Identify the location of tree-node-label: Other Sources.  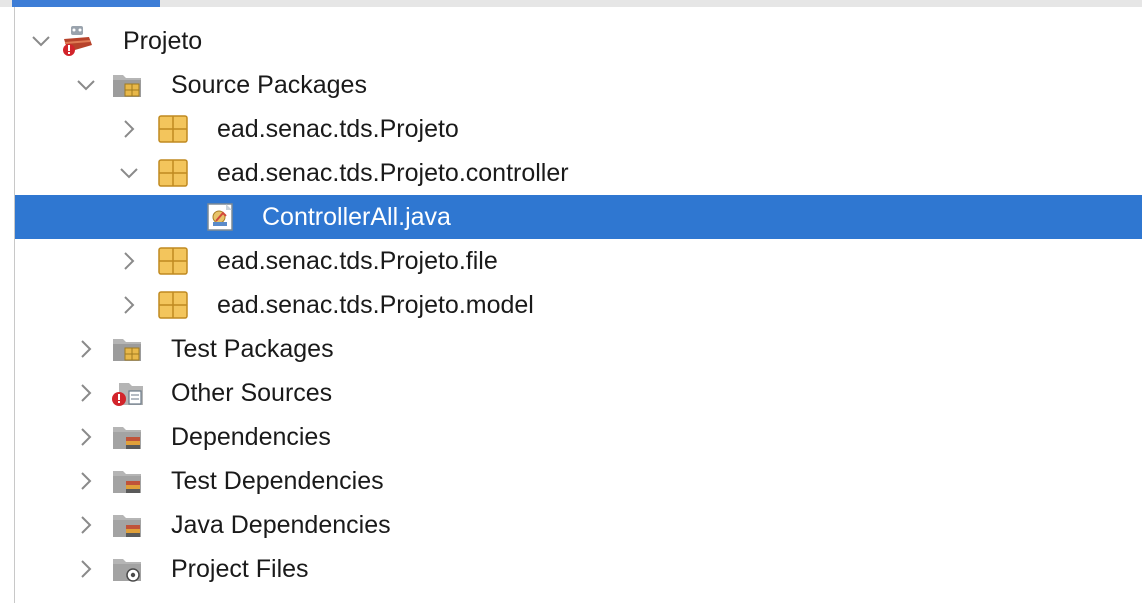
(252, 393).